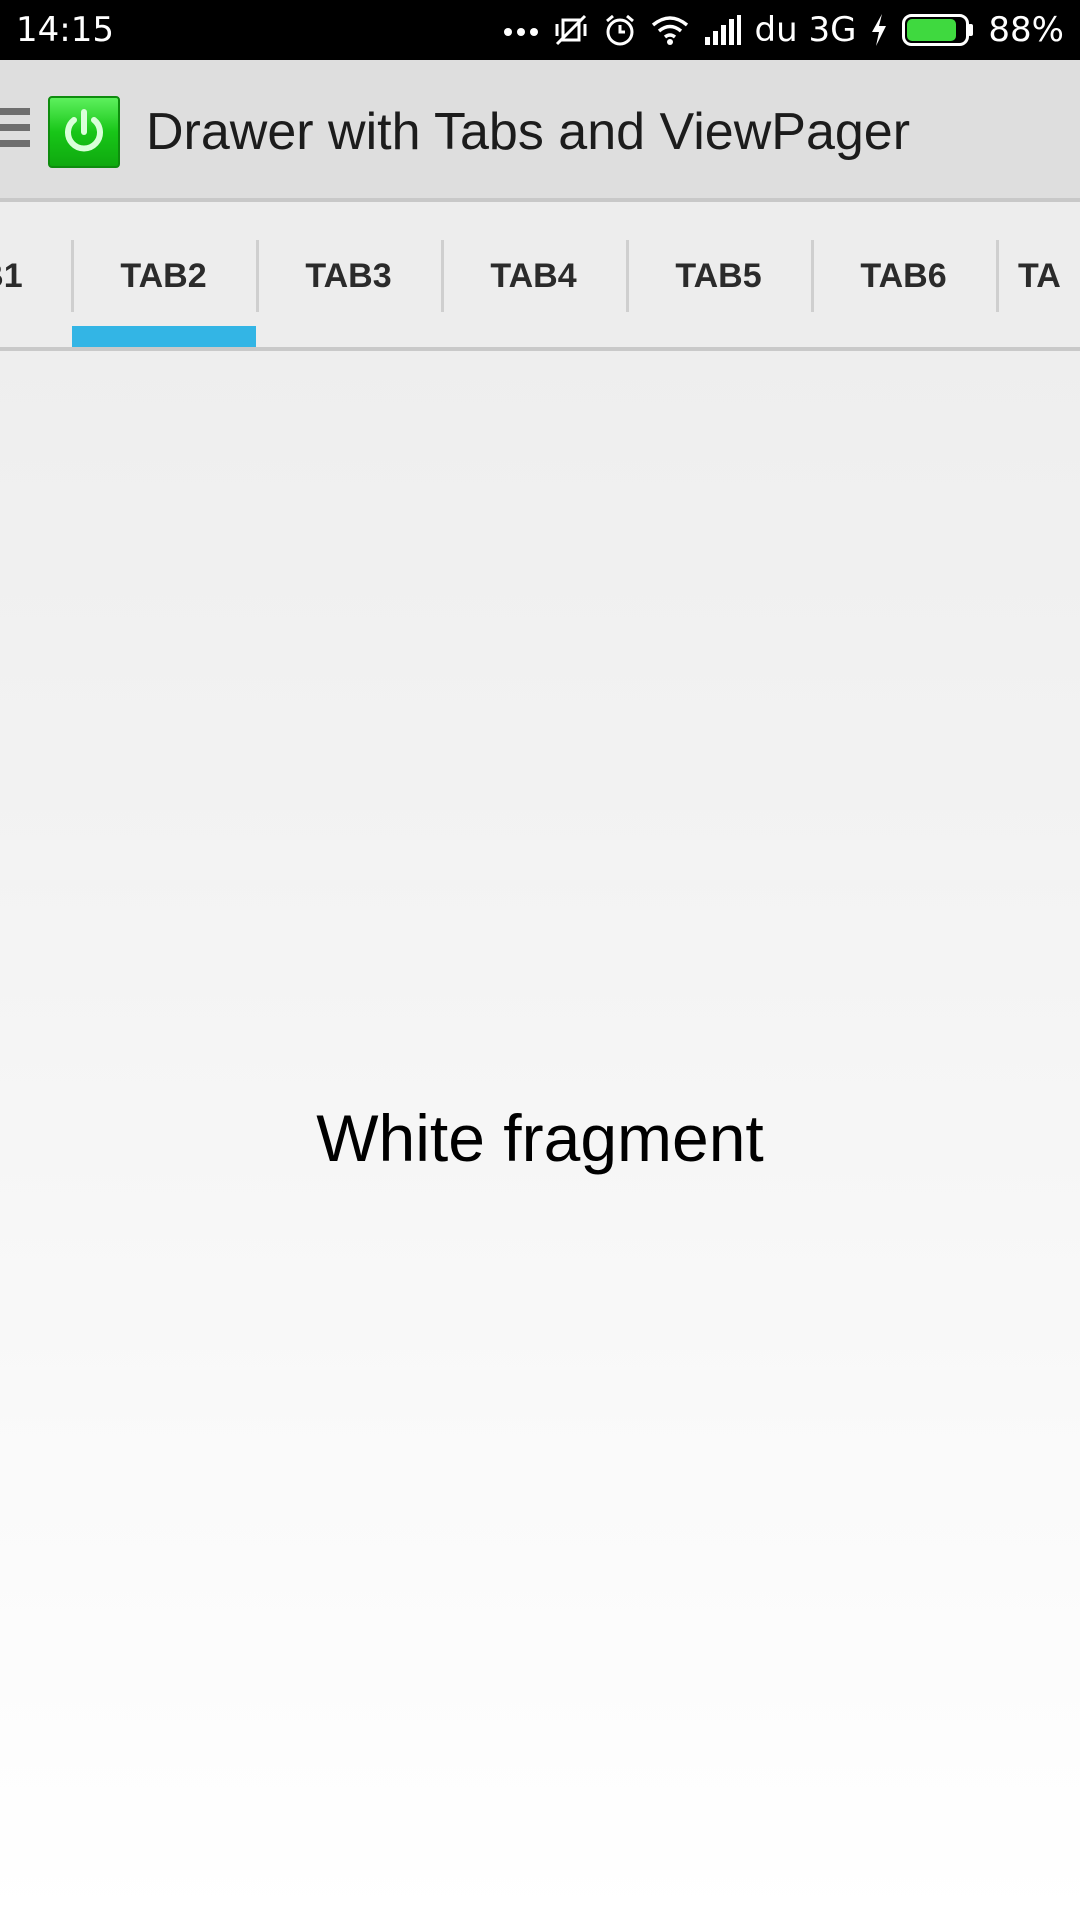 This screenshot has height=1920, width=1080. What do you see at coordinates (348, 276) in the screenshot?
I see `tab-3: TAB3` at bounding box center [348, 276].